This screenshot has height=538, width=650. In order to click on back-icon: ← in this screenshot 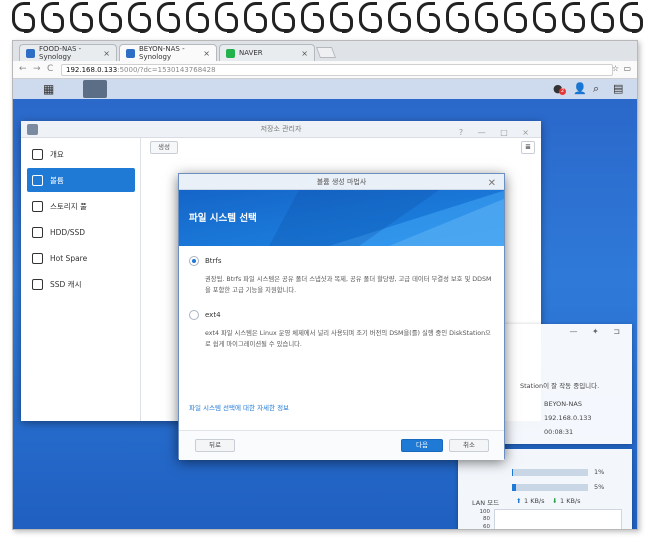, I will do `click(23, 69)`.